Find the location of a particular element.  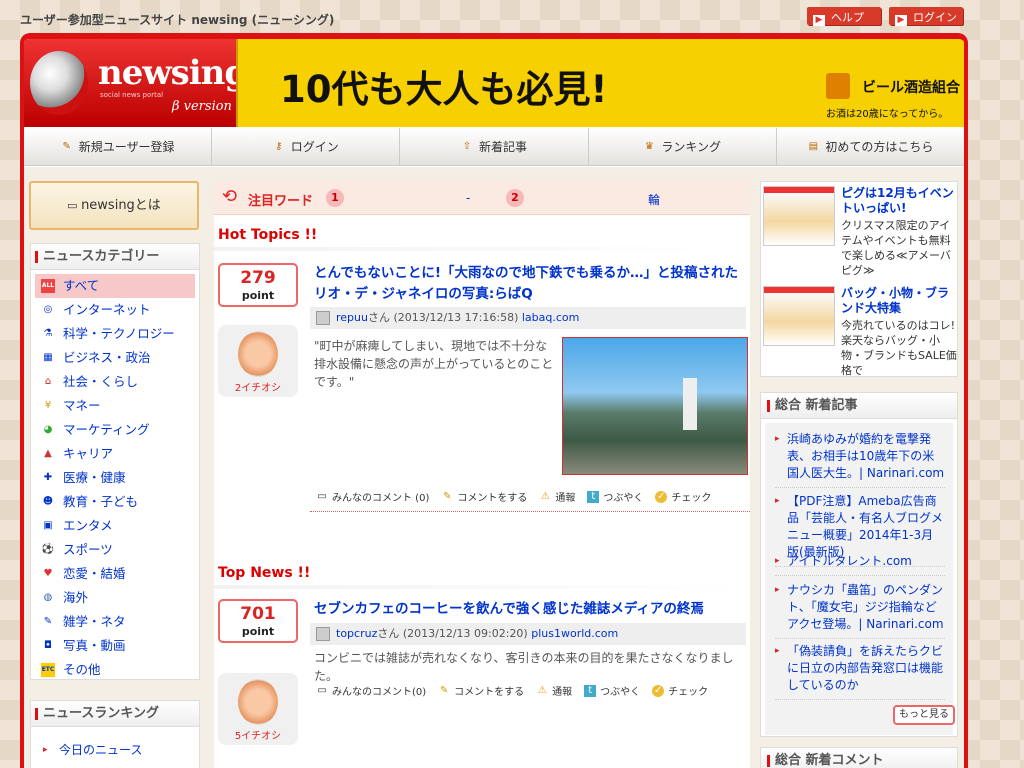

user-link: repuu is located at coordinates (352, 317).